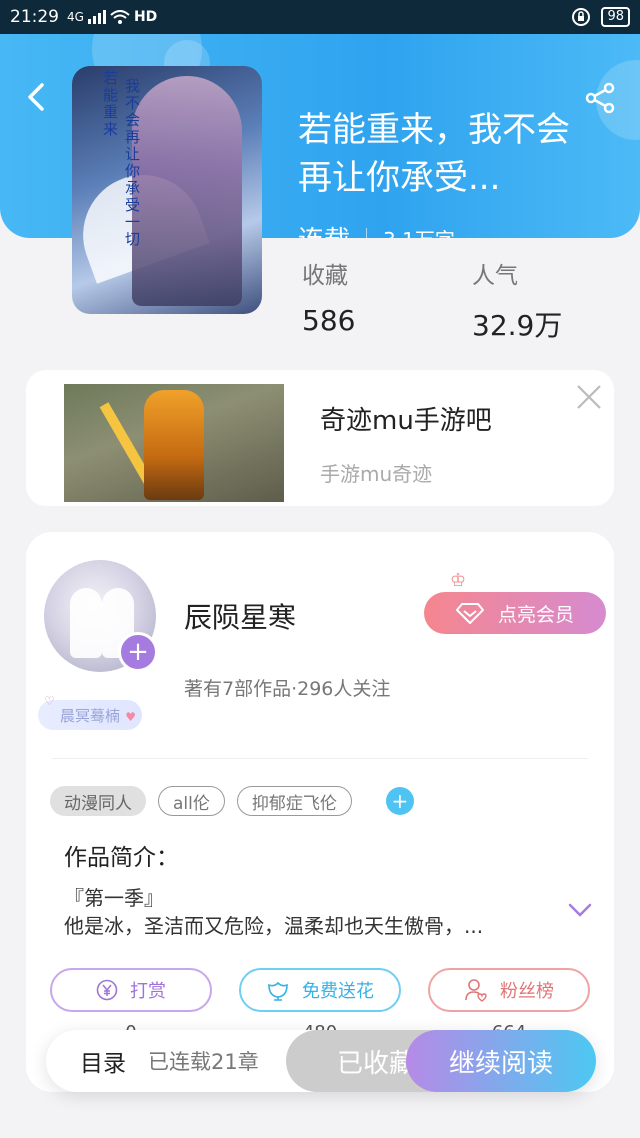 Image resolution: width=640 pixels, height=1138 pixels. I want to click on send-flower-button: 免费送花, so click(320, 990).